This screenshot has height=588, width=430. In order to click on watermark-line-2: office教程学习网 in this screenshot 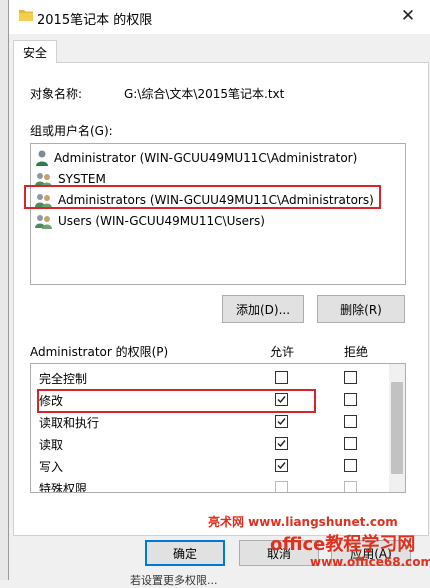, I will do `click(343, 544)`.